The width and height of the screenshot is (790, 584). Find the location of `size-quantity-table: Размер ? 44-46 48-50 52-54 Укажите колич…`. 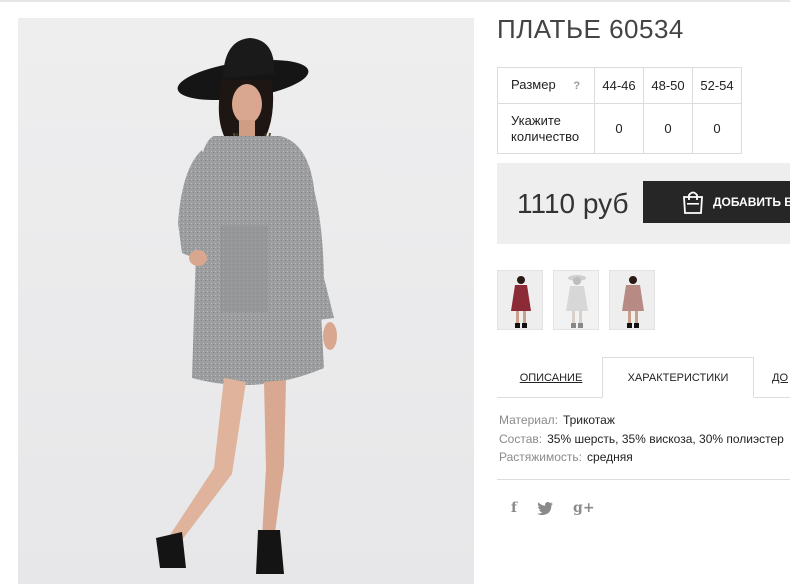

size-quantity-table: Размер ? 44-46 48-50 52-54 Укажите колич… is located at coordinates (619, 110).